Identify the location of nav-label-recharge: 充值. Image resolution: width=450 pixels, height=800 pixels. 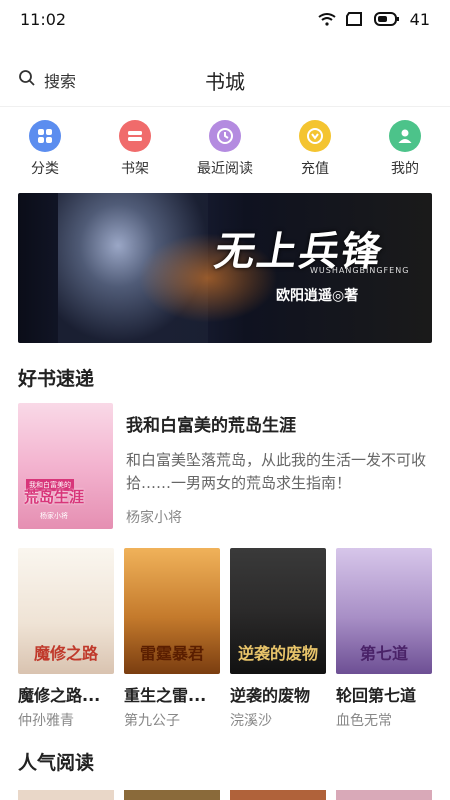
(315, 169).